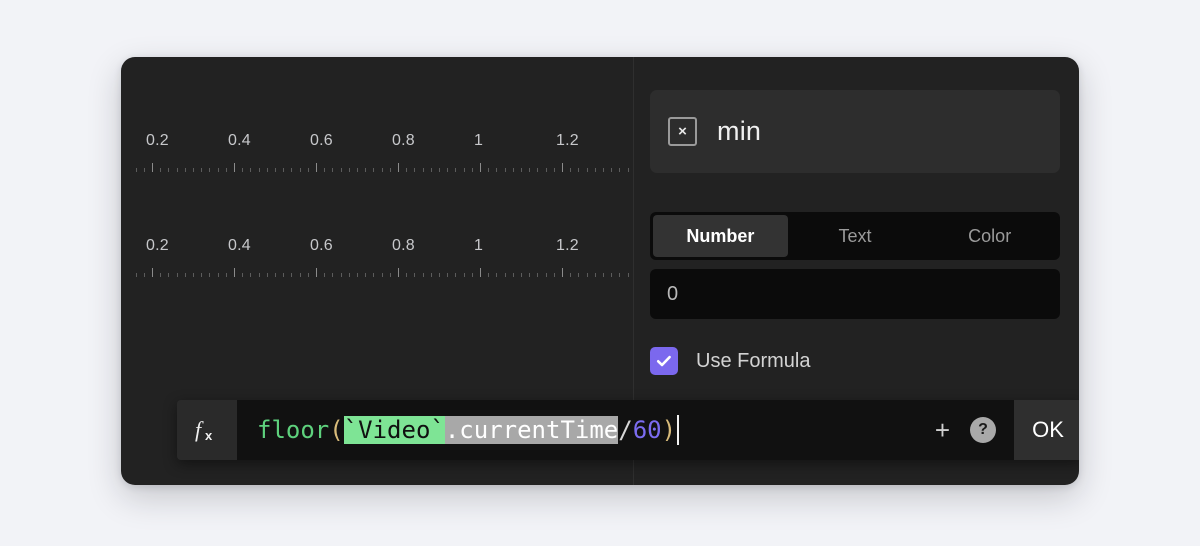  I want to click on use-formula-row: Use Formula, so click(730, 361).